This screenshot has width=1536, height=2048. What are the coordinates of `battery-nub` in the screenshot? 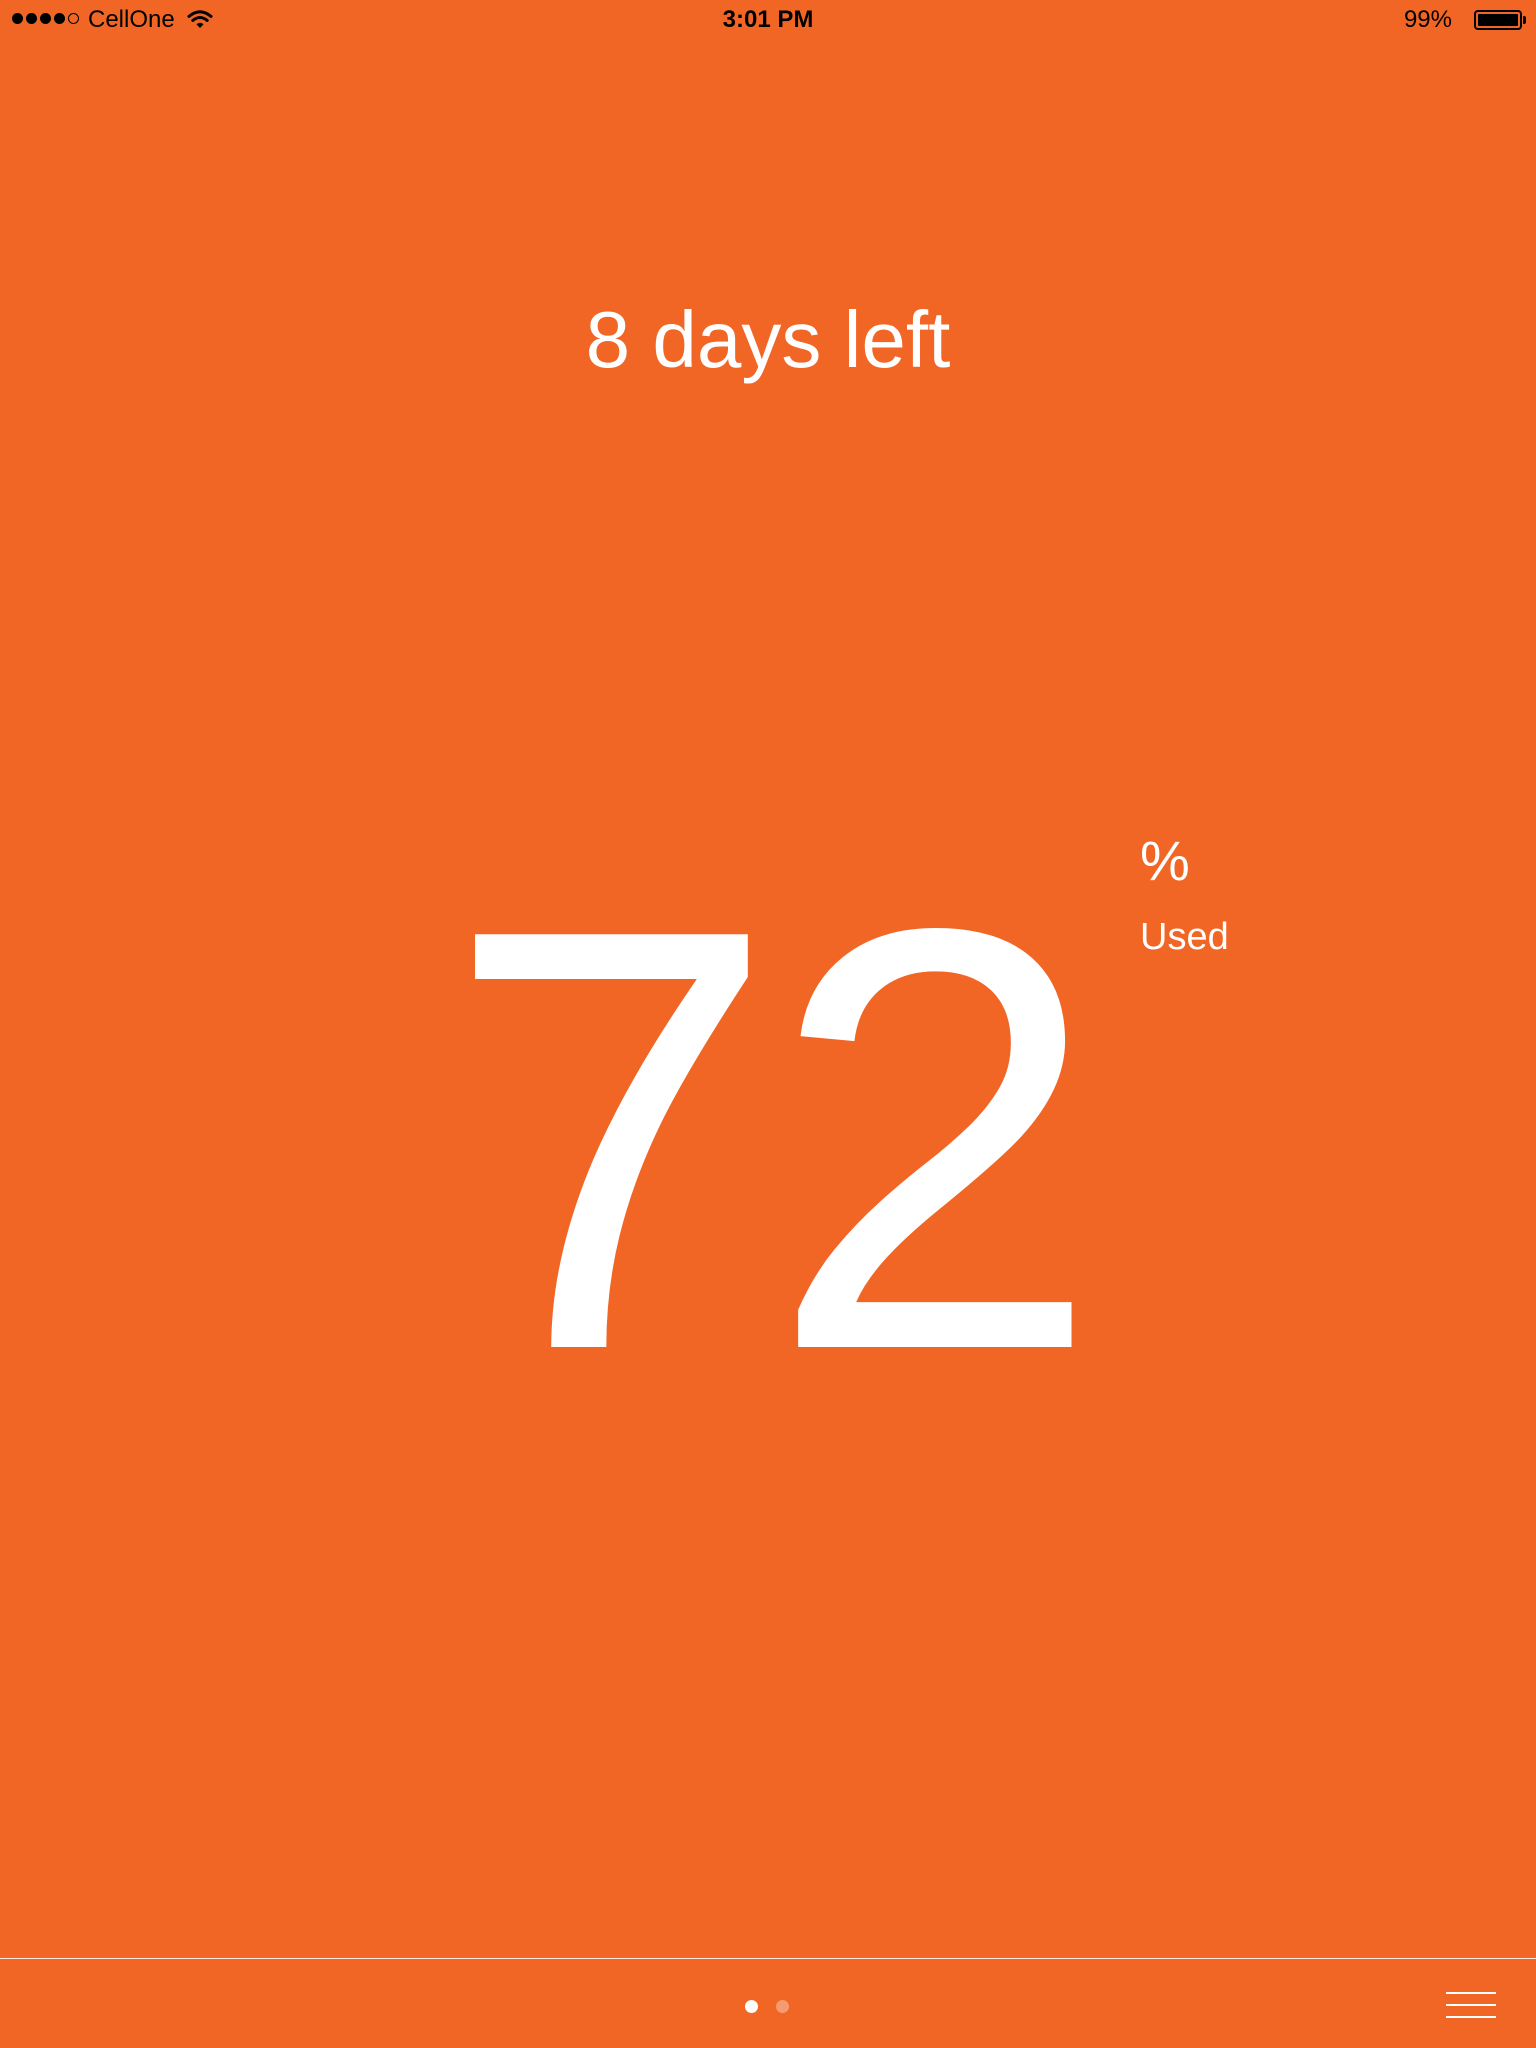 It's located at (1524, 20).